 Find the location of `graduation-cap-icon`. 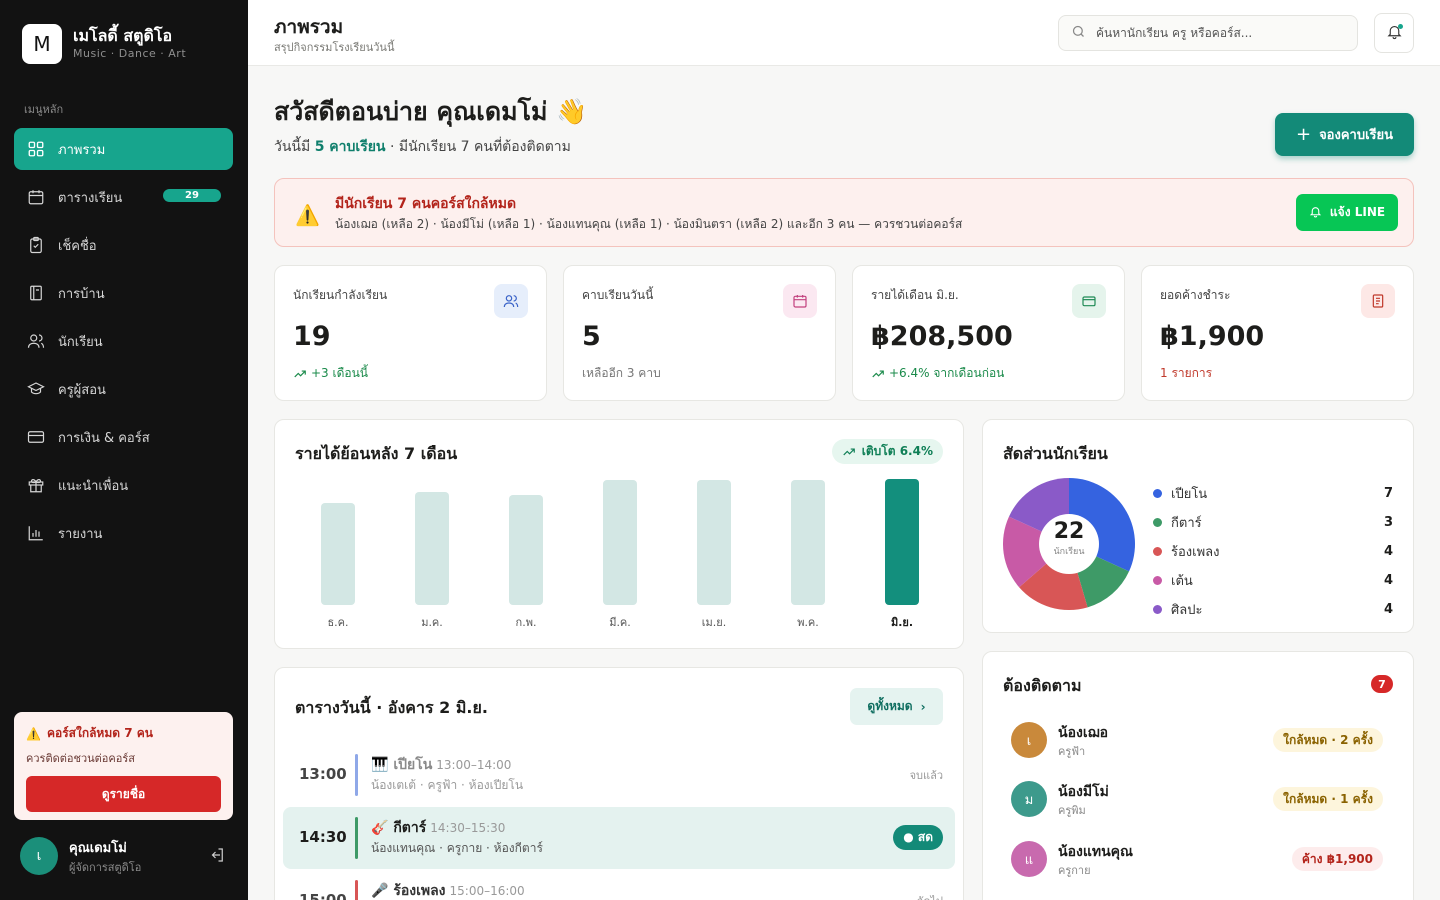

graduation-cap-icon is located at coordinates (36, 389).